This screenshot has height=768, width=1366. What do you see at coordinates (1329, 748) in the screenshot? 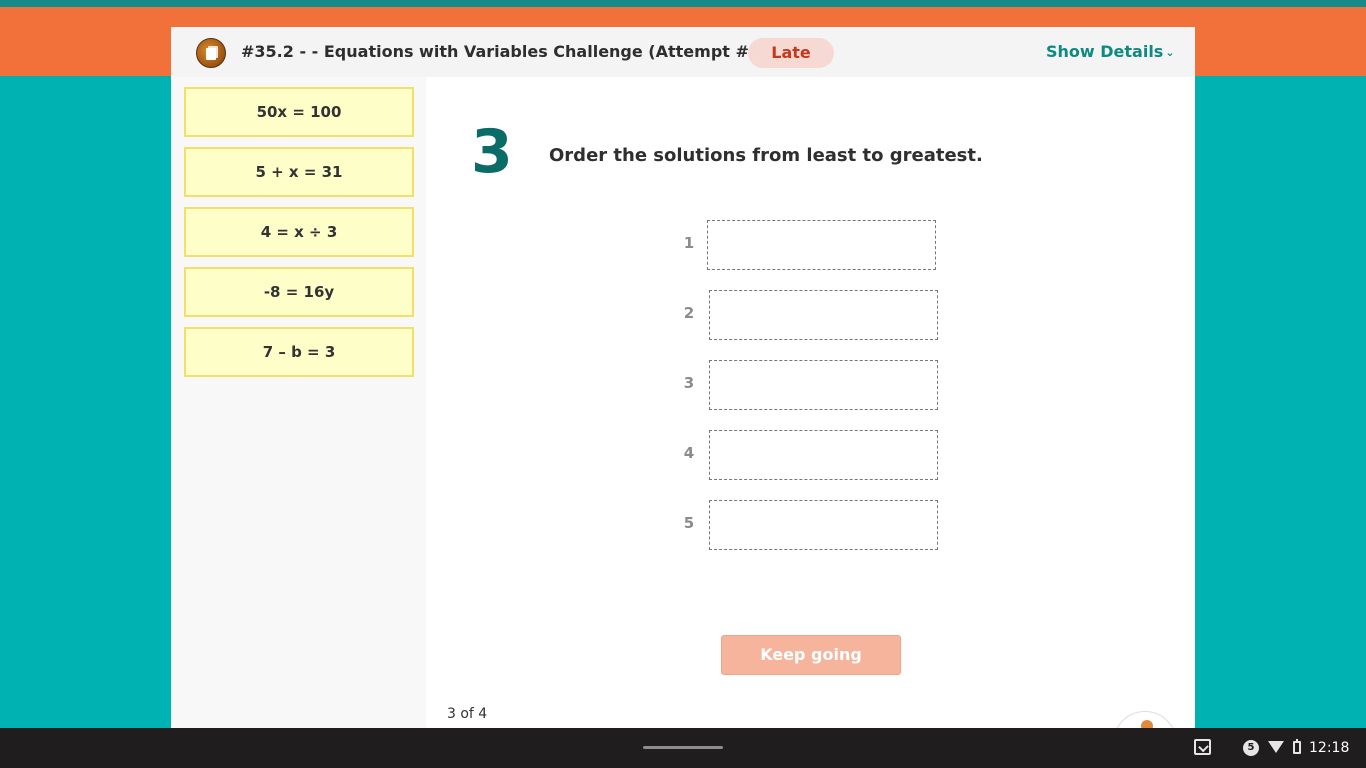
I see `clock: 12:18` at bounding box center [1329, 748].